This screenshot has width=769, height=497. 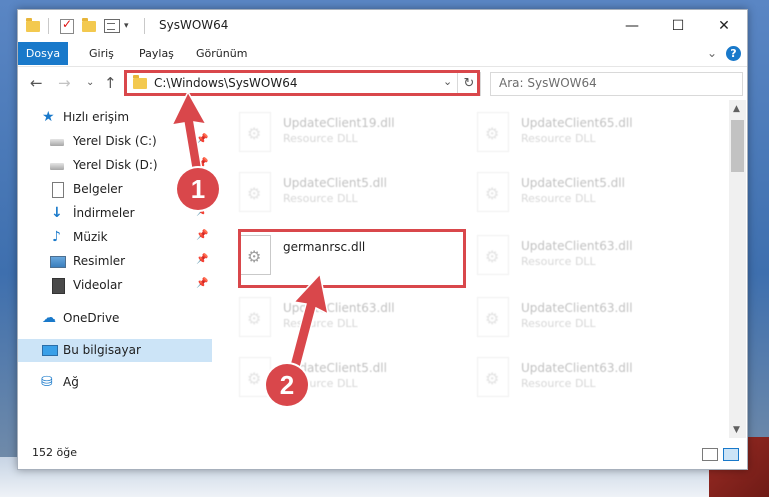 I want to click on sidebar-item-label: Hızlı erişim, so click(x=96, y=117).